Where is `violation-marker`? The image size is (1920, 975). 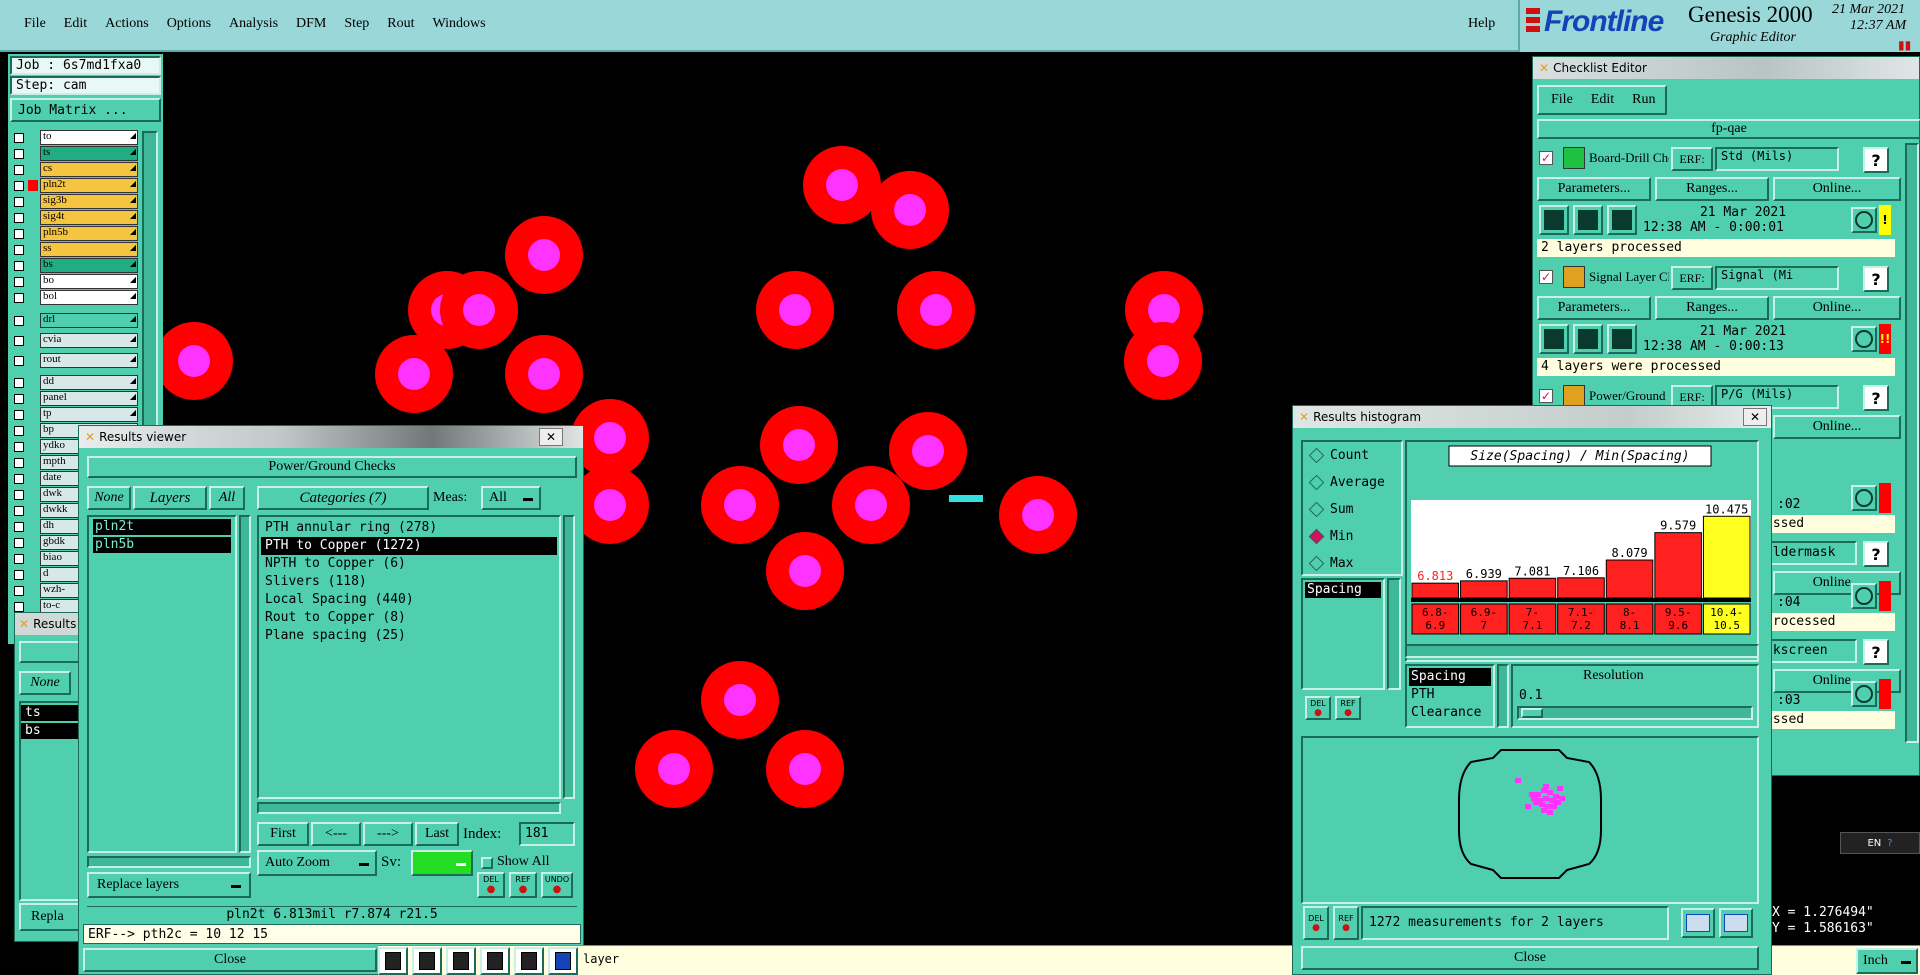
violation-marker is located at coordinates (966, 498).